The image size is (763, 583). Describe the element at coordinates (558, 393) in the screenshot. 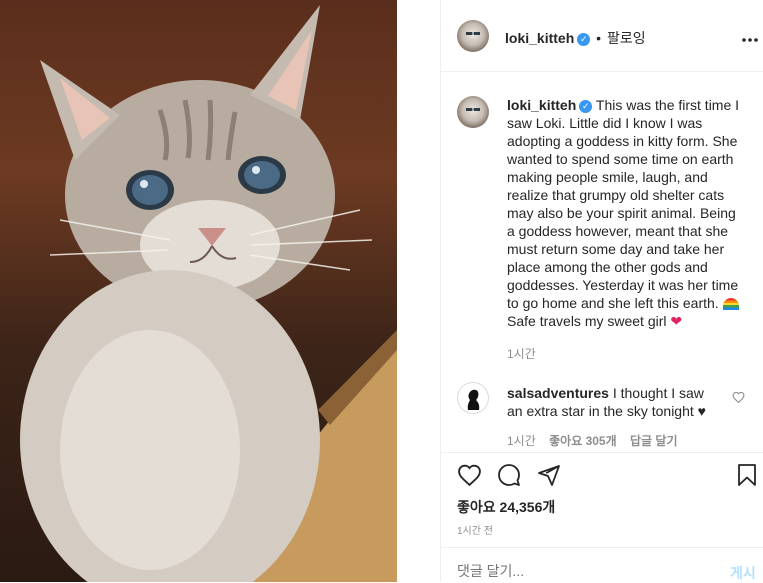

I see `comment-username: salsadventures` at that location.